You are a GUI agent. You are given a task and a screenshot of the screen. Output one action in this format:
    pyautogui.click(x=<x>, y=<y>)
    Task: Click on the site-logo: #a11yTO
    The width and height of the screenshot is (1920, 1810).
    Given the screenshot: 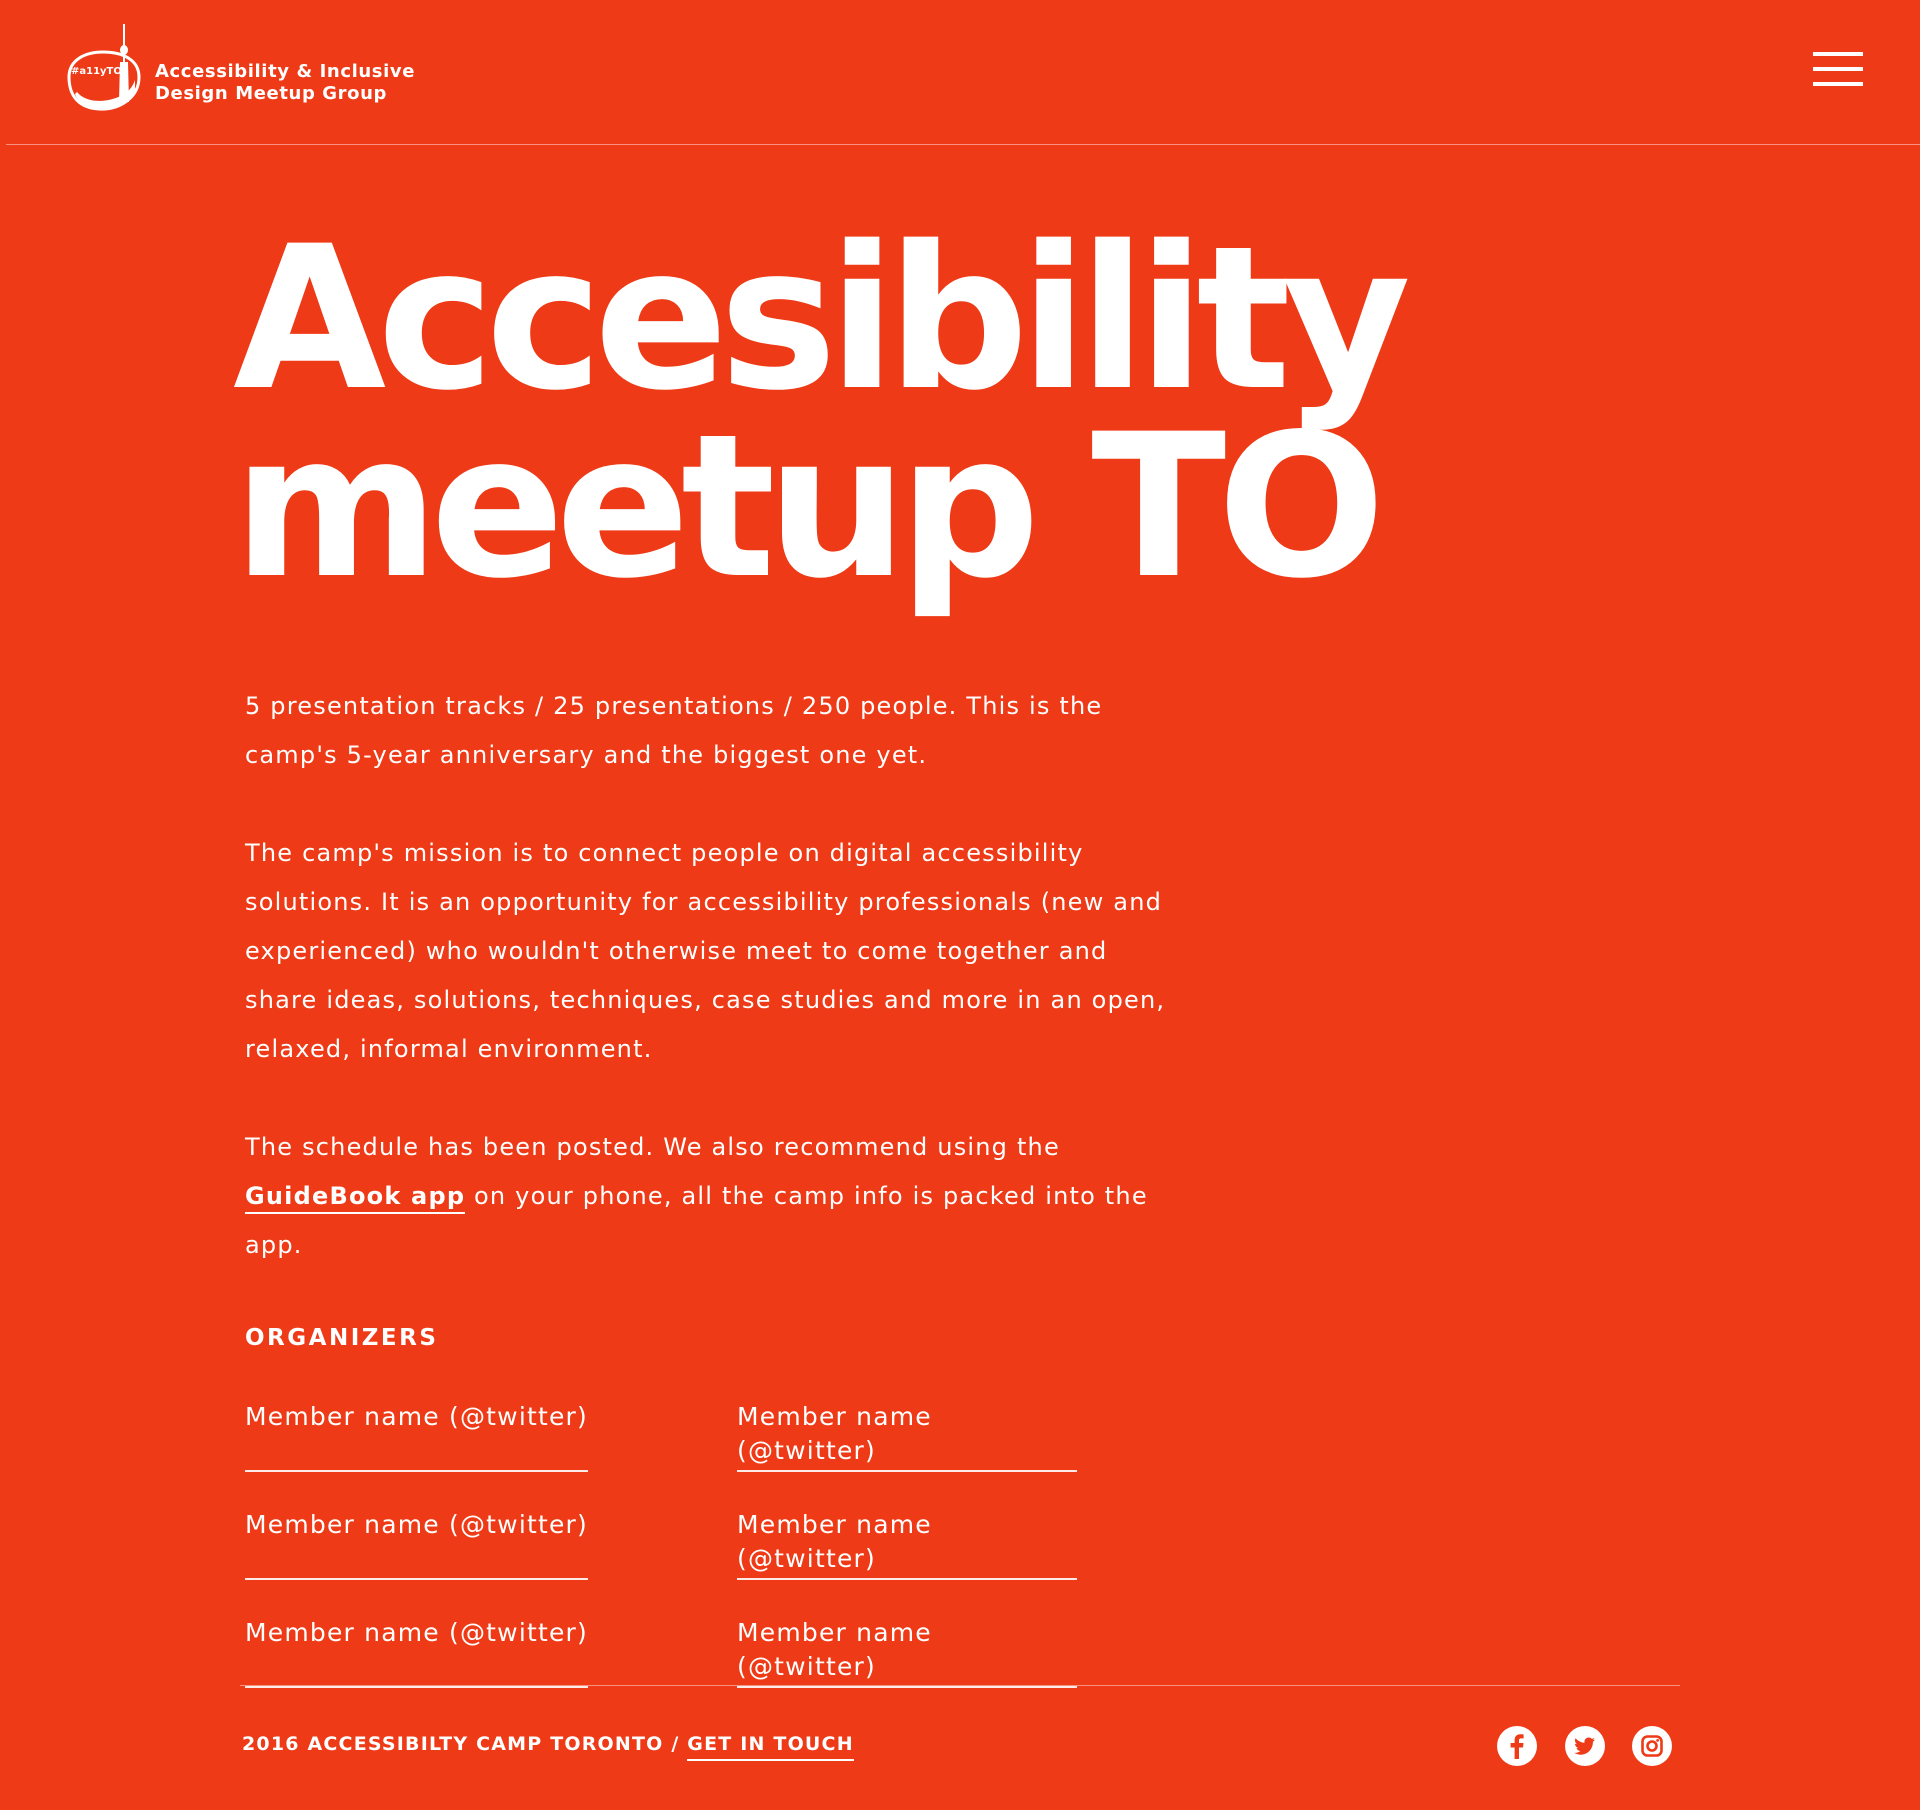 What is the action you would take?
    pyautogui.click(x=103, y=68)
    